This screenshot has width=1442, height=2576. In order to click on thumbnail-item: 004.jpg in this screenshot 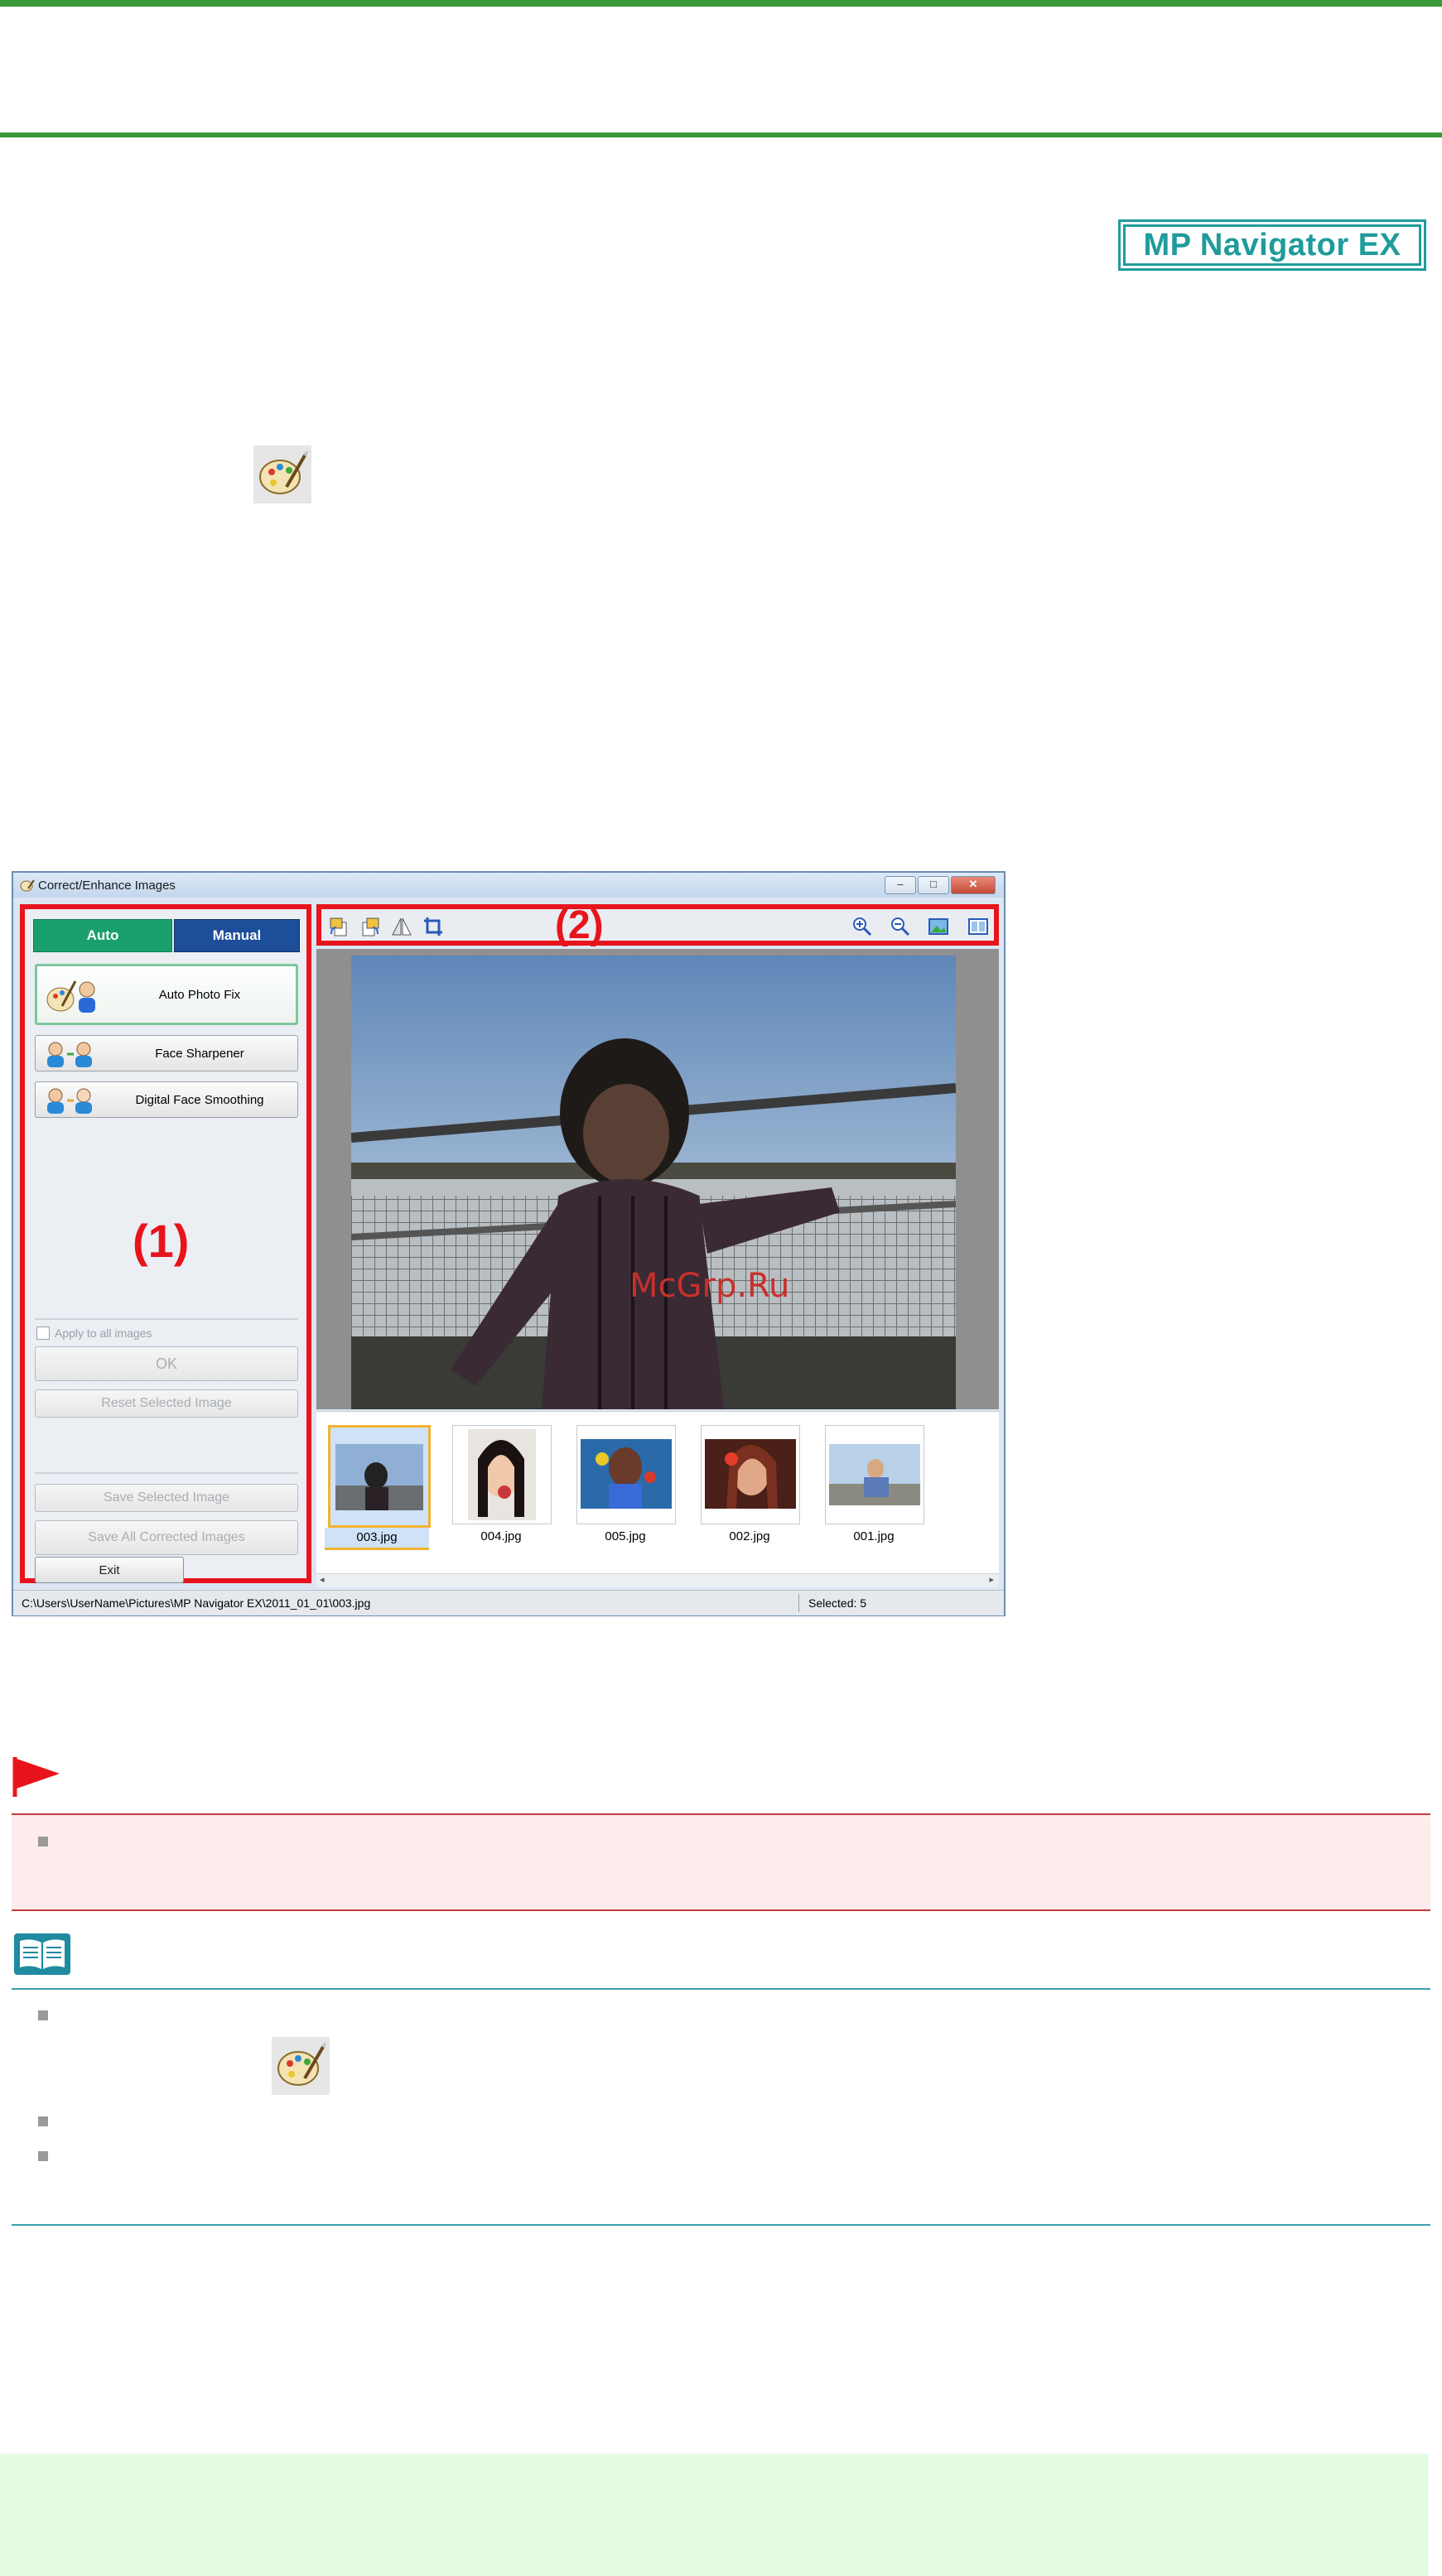, I will do `click(501, 1485)`.